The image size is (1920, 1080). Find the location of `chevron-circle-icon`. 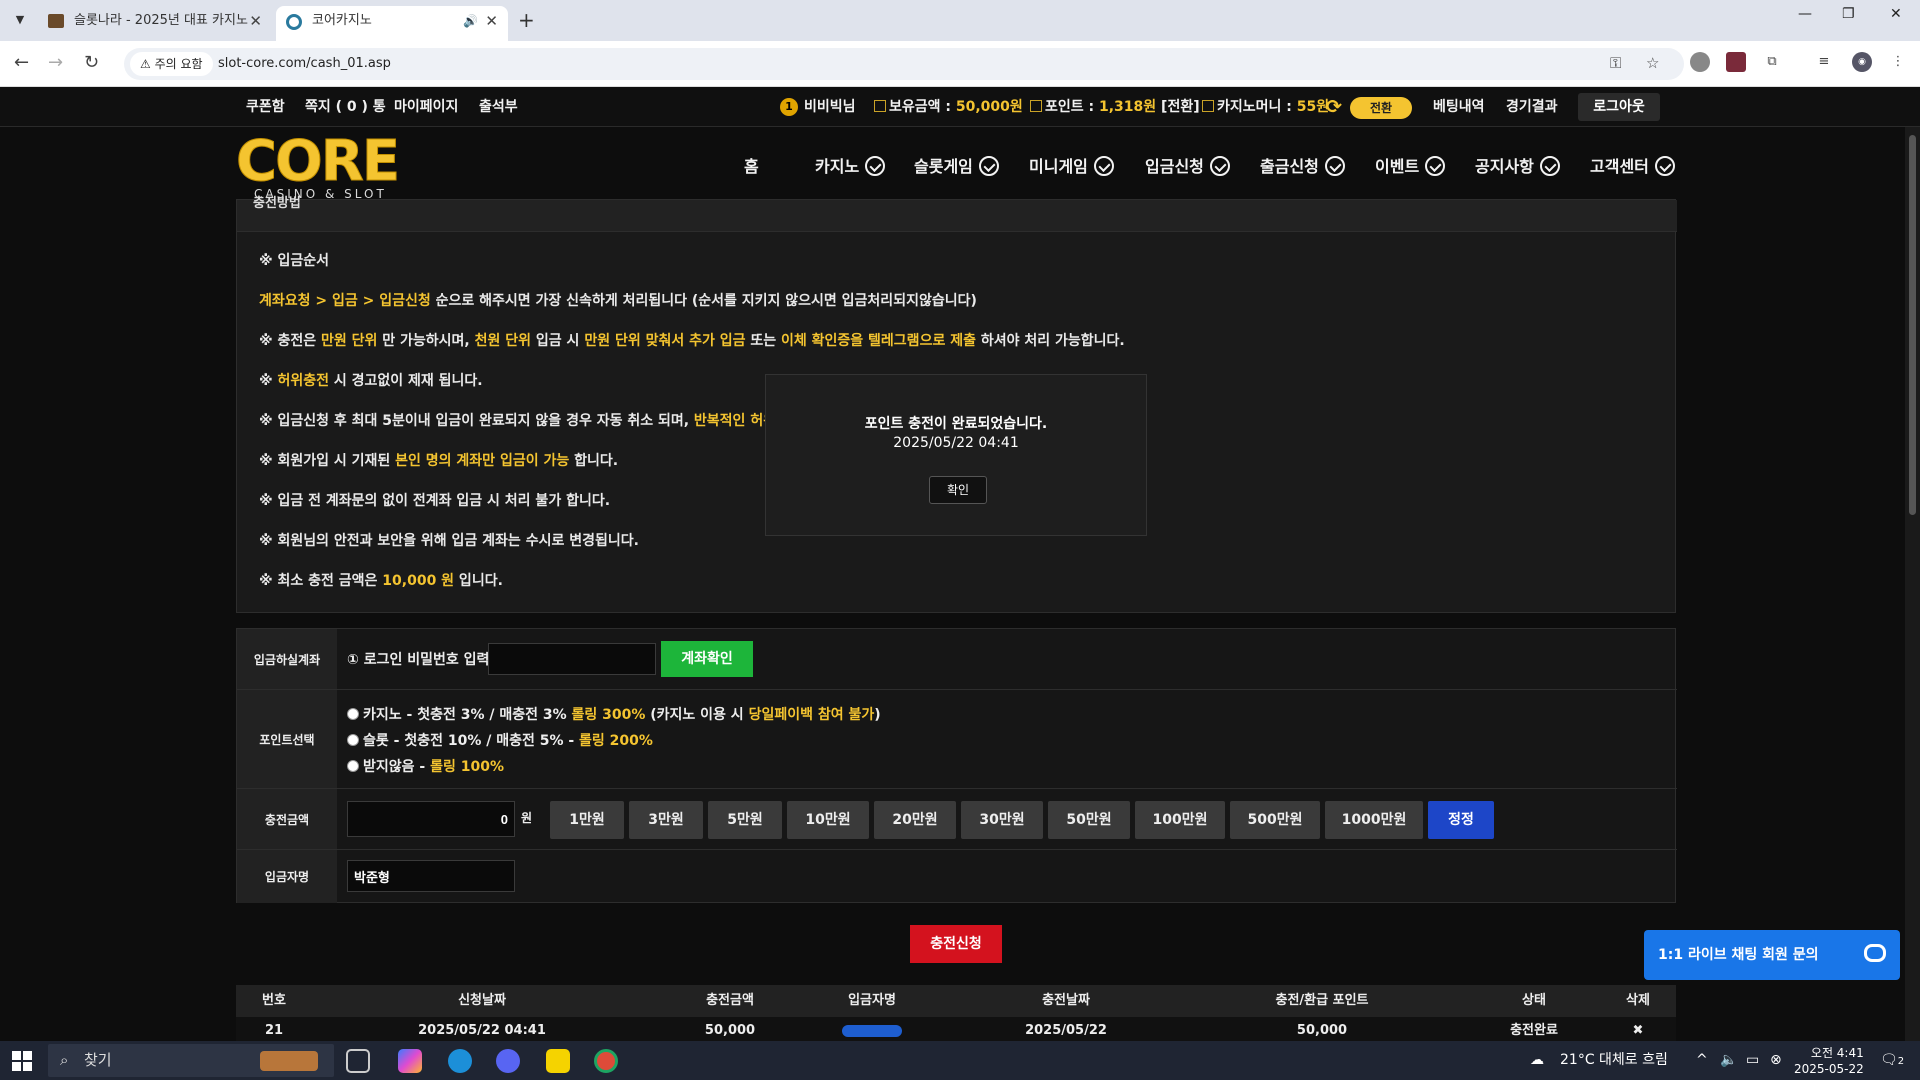

chevron-circle-icon is located at coordinates (1435, 166).